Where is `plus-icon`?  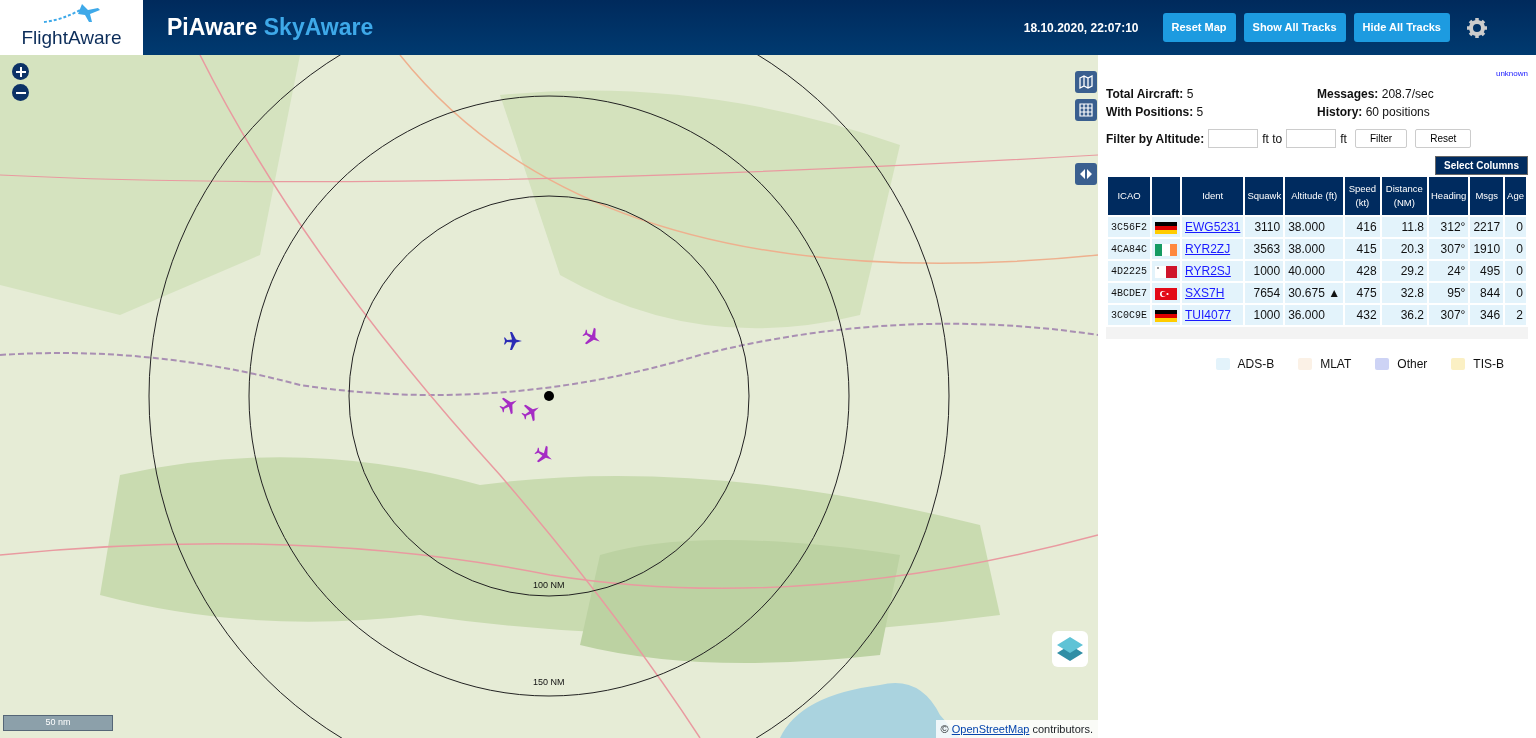 plus-icon is located at coordinates (20, 71).